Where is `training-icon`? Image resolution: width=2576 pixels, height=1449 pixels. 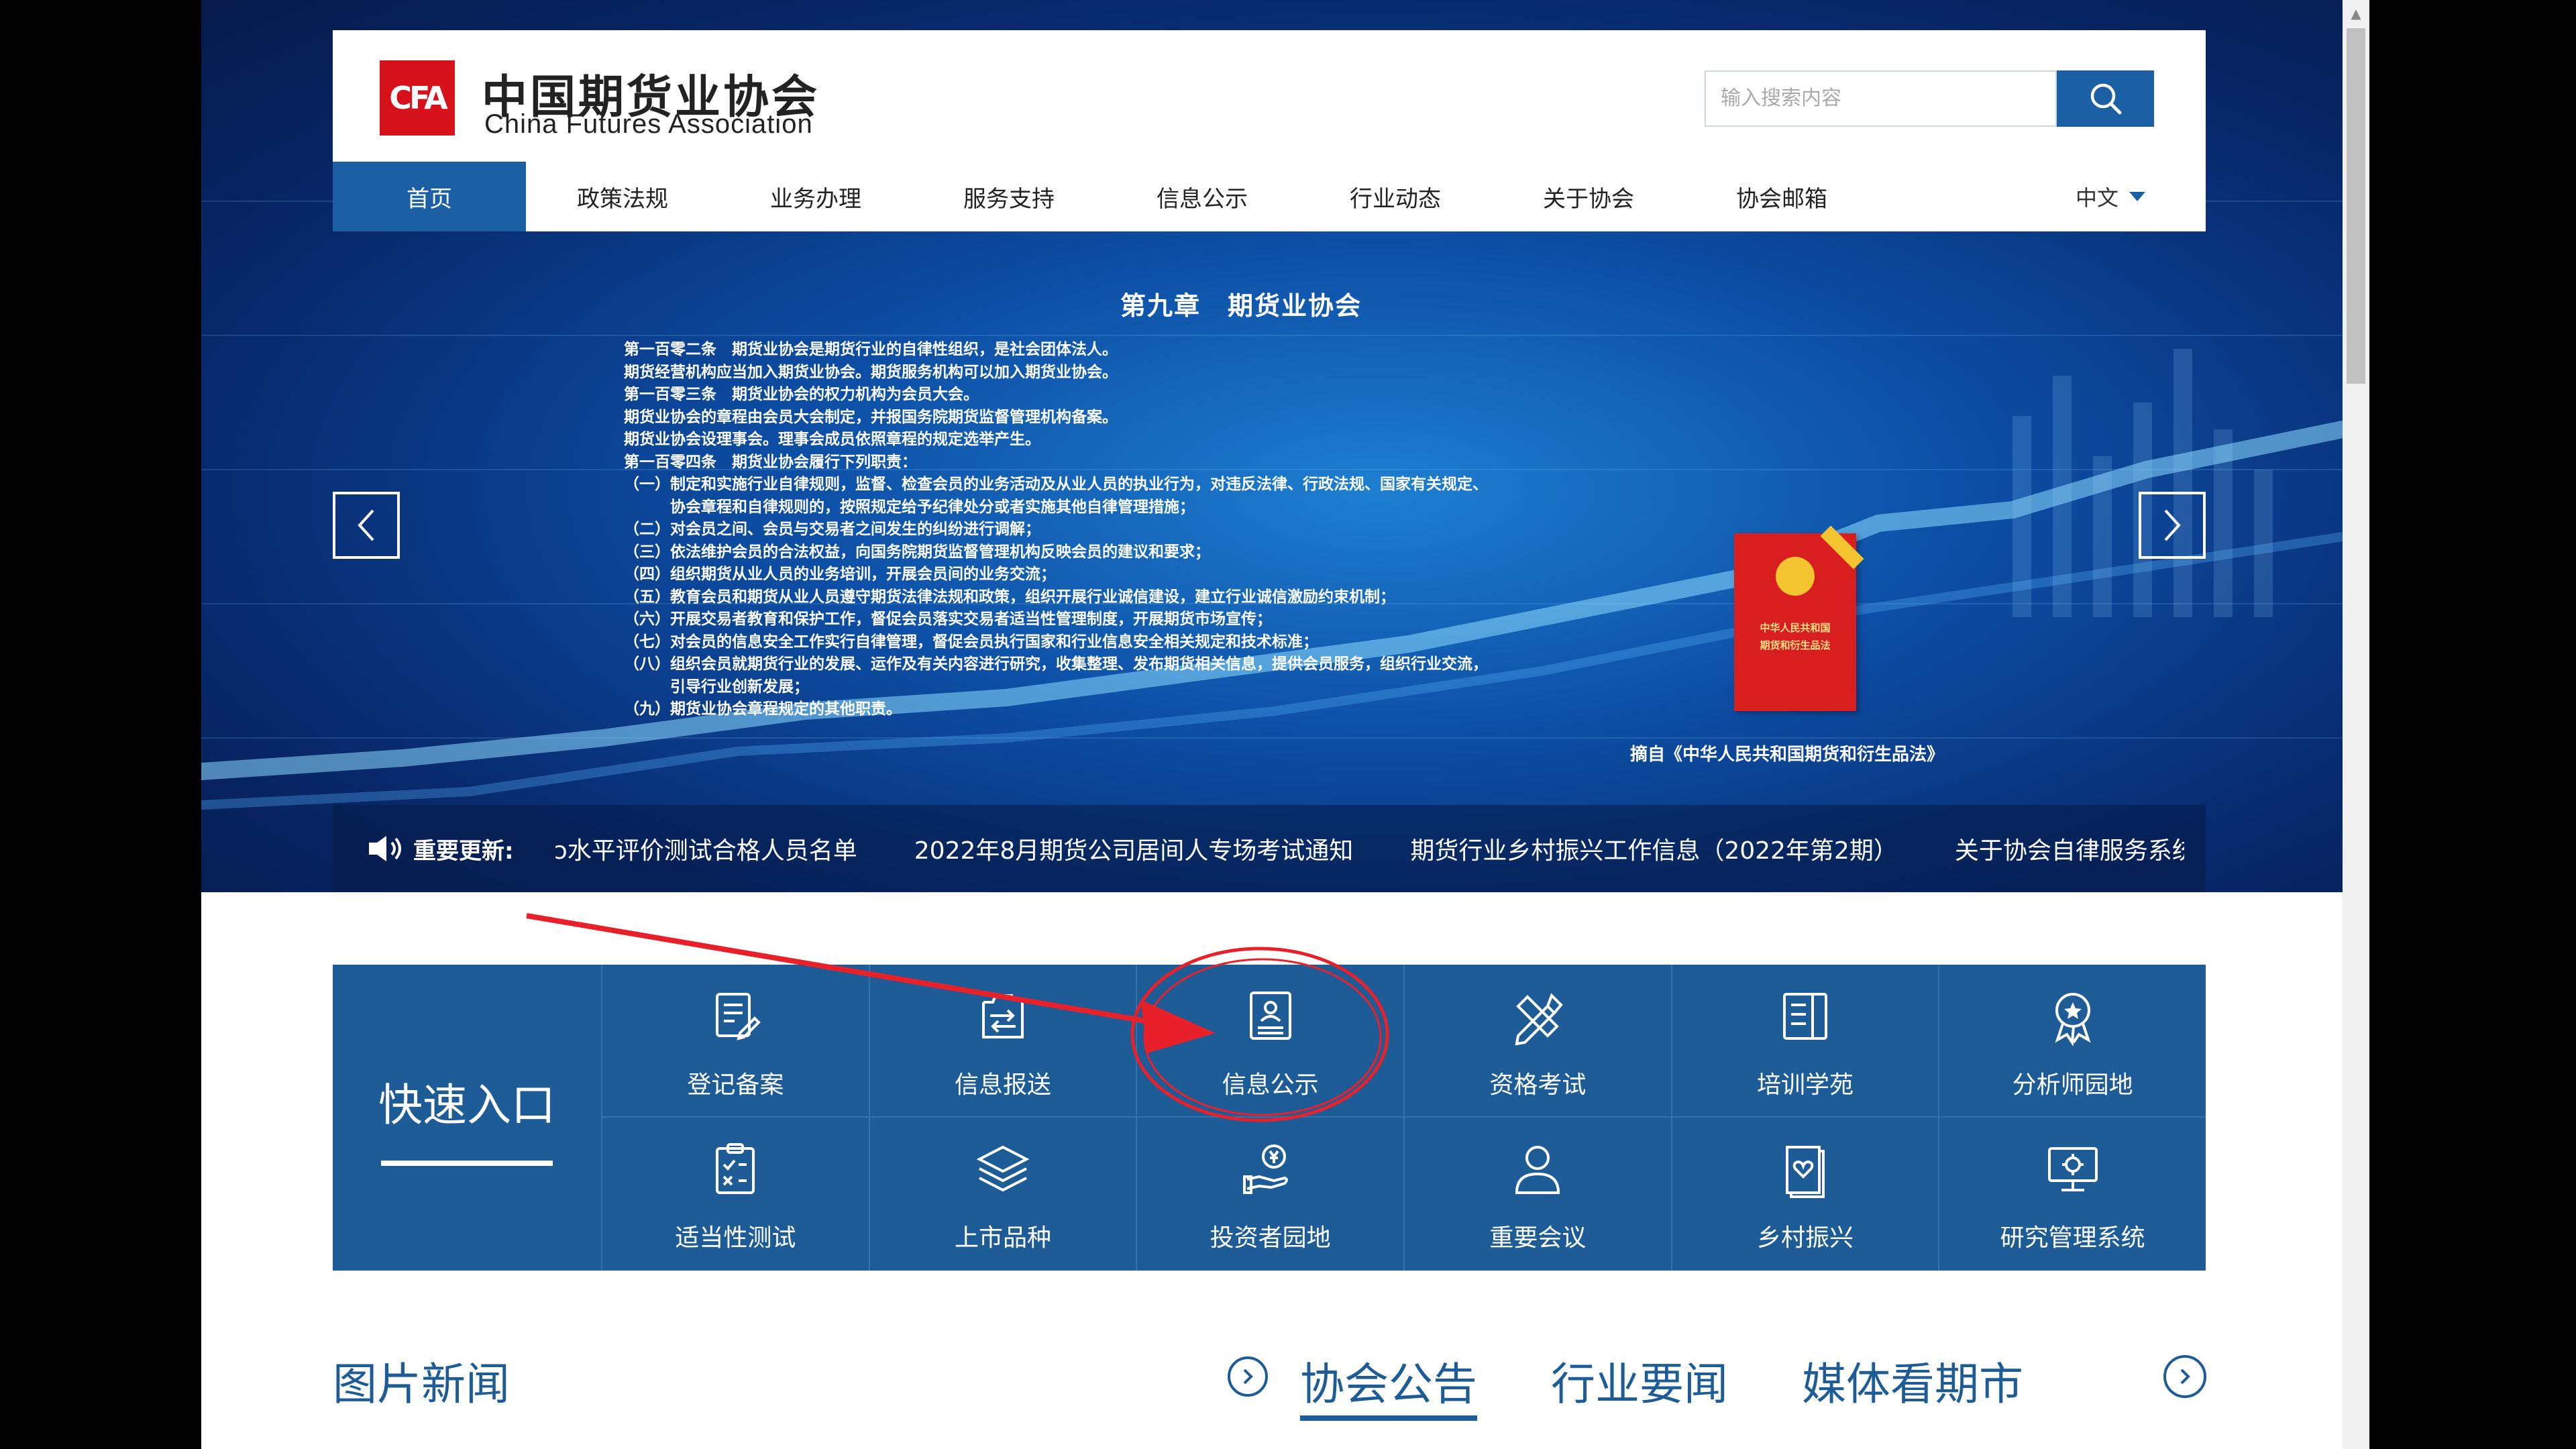
training-icon is located at coordinates (1804, 1016).